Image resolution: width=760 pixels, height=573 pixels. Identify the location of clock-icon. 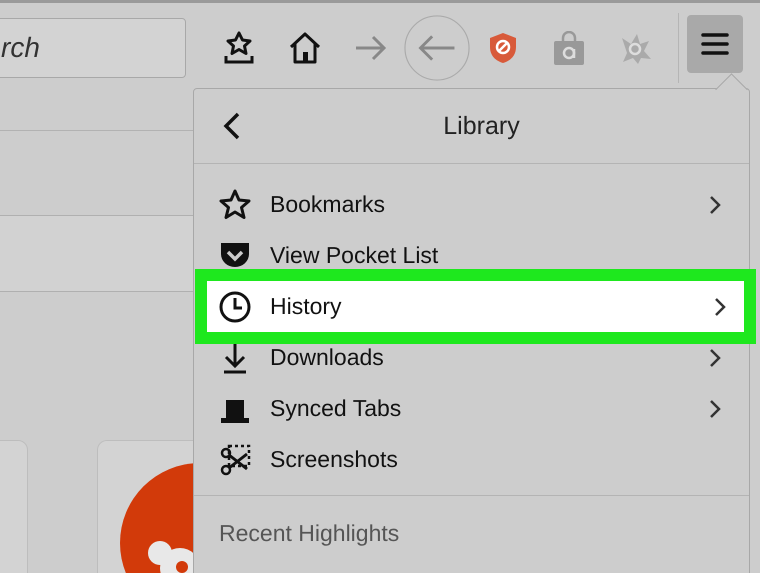
(235, 307).